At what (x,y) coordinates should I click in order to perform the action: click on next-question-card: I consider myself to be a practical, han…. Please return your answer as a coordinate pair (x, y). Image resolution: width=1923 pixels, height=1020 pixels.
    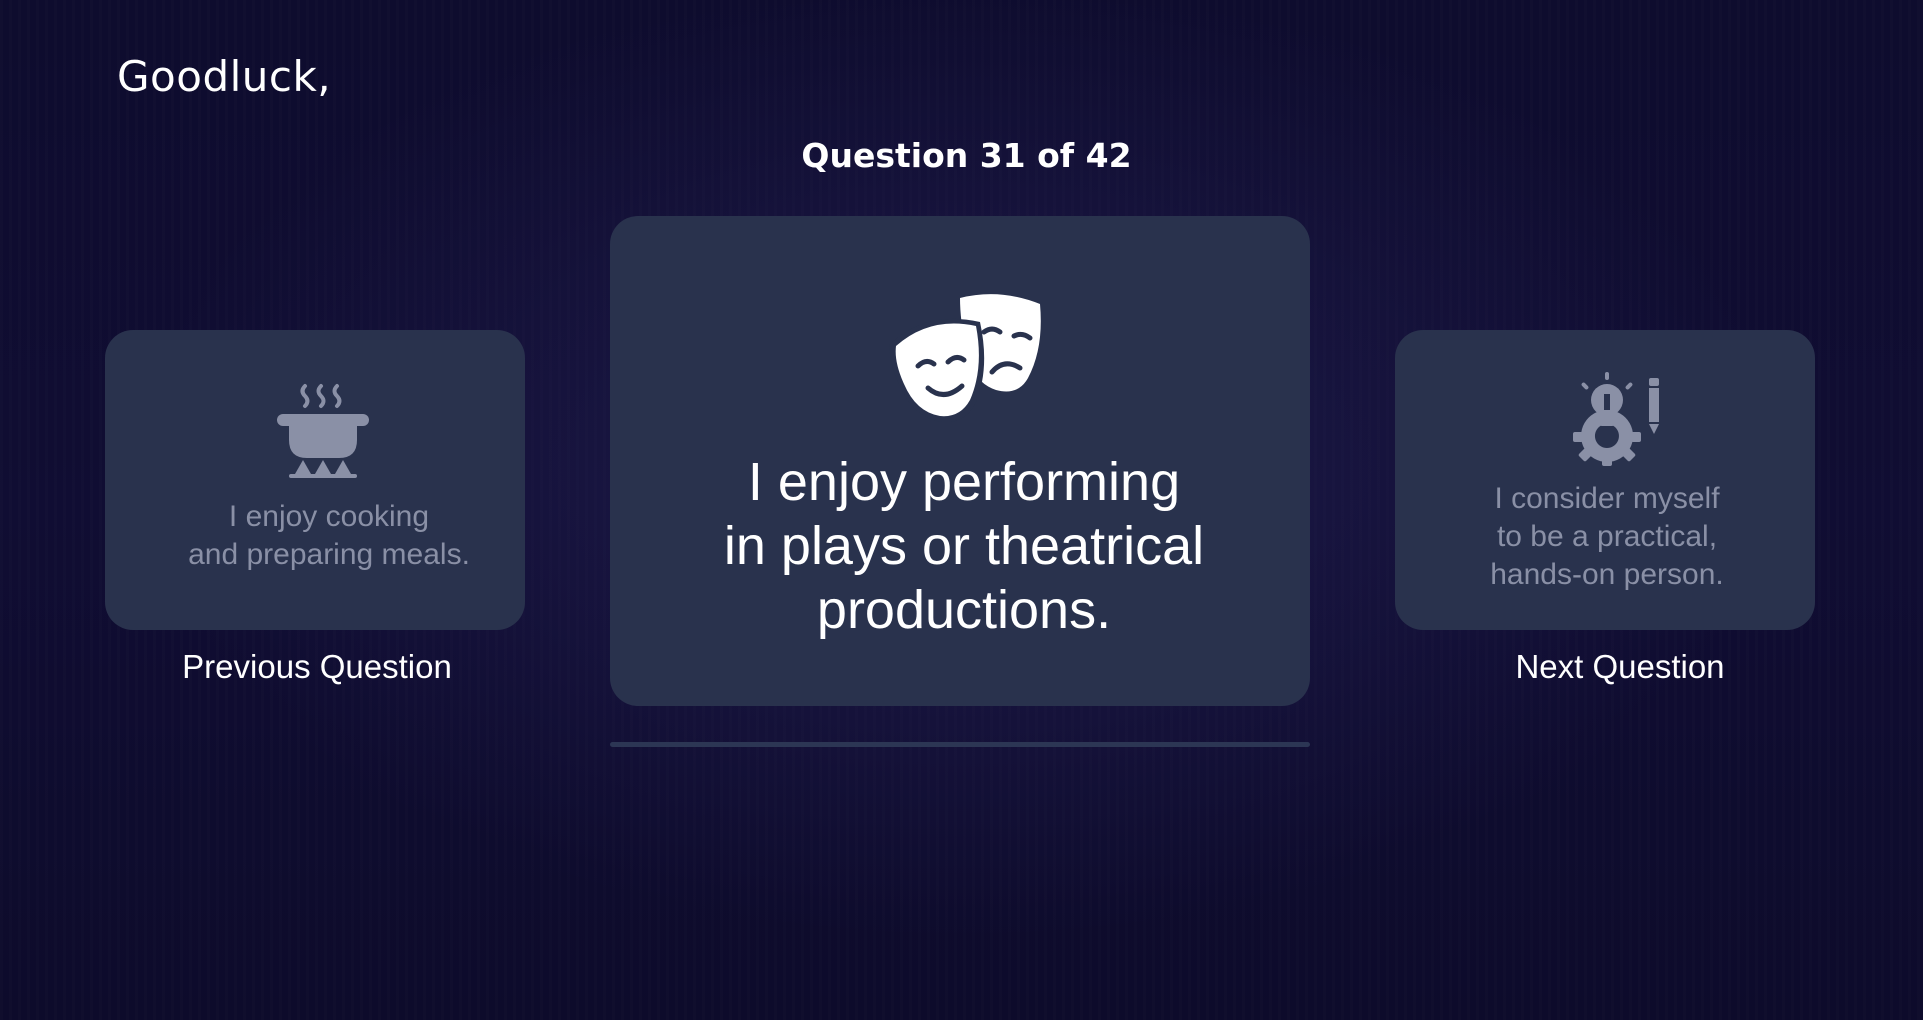
    Looking at the image, I should click on (1605, 480).